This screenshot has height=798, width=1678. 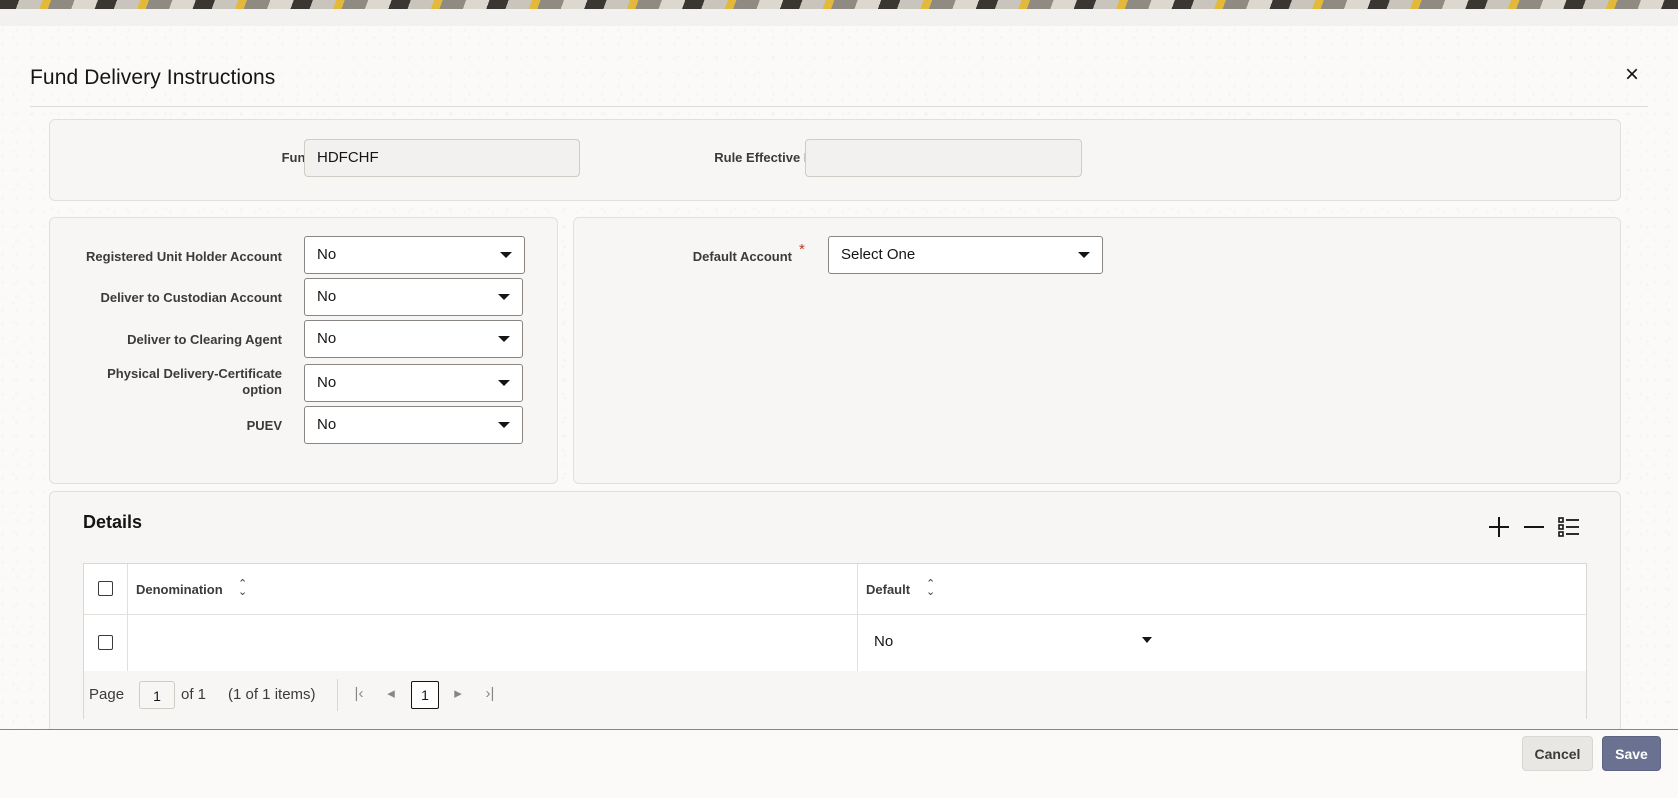 I want to click on row-default-select: No, so click(x=1011, y=642).